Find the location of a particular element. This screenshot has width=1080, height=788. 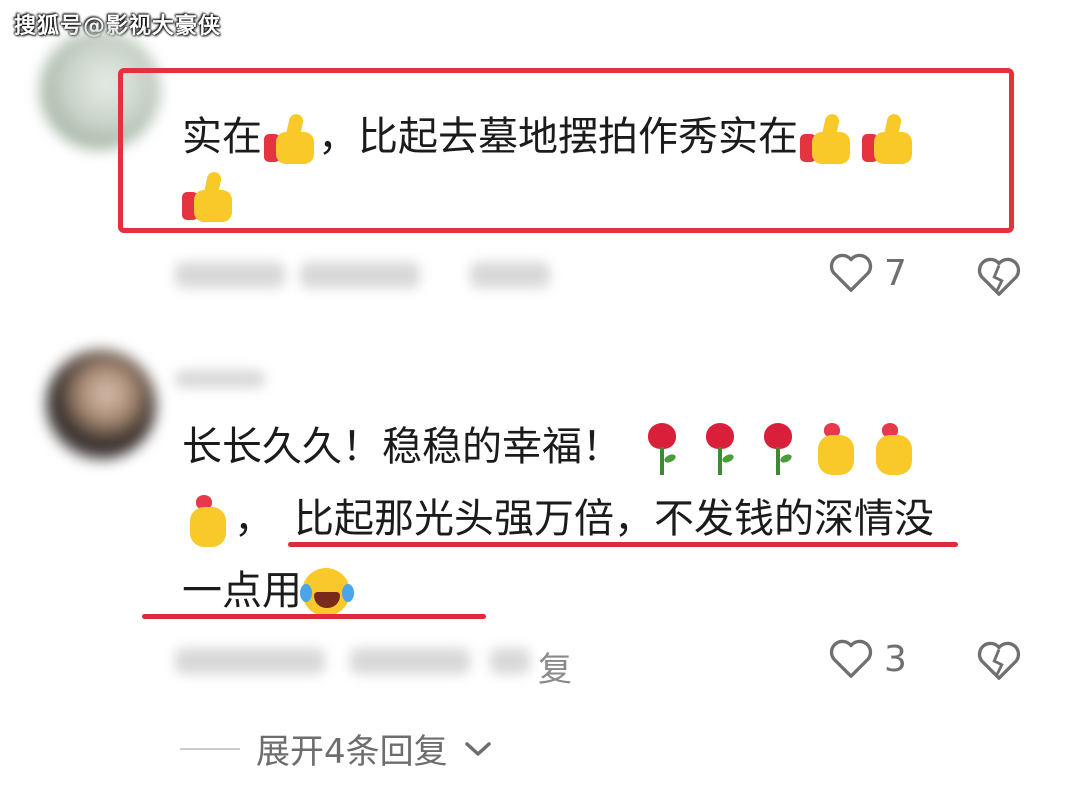

comment-1-like: 7 is located at coordinates (867, 273).